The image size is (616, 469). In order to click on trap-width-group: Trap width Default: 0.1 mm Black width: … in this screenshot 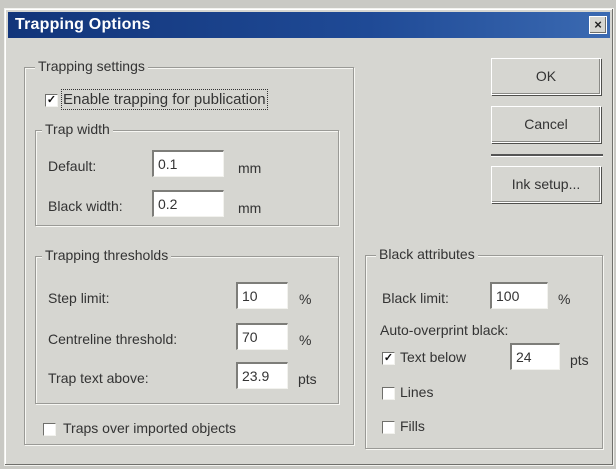, I will do `click(187, 173)`.